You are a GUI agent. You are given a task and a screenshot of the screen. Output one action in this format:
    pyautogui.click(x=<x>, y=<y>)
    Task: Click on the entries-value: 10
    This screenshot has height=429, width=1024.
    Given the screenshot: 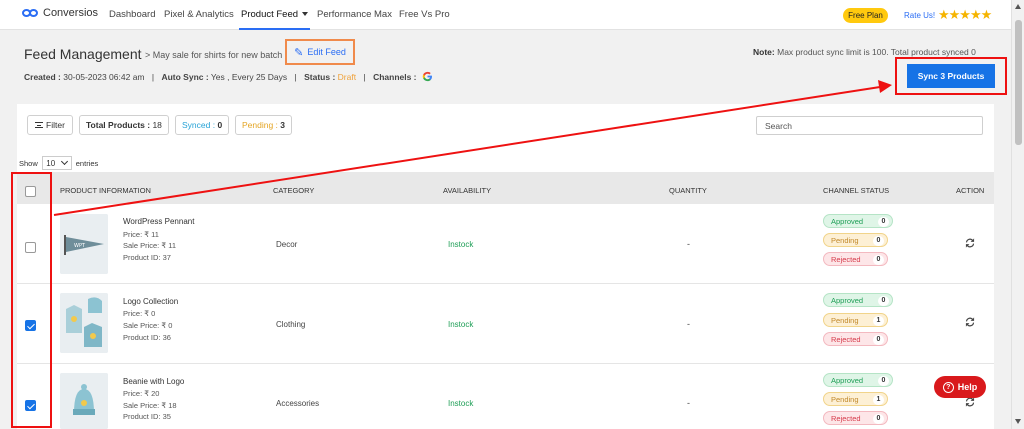 What is the action you would take?
    pyautogui.click(x=51, y=163)
    